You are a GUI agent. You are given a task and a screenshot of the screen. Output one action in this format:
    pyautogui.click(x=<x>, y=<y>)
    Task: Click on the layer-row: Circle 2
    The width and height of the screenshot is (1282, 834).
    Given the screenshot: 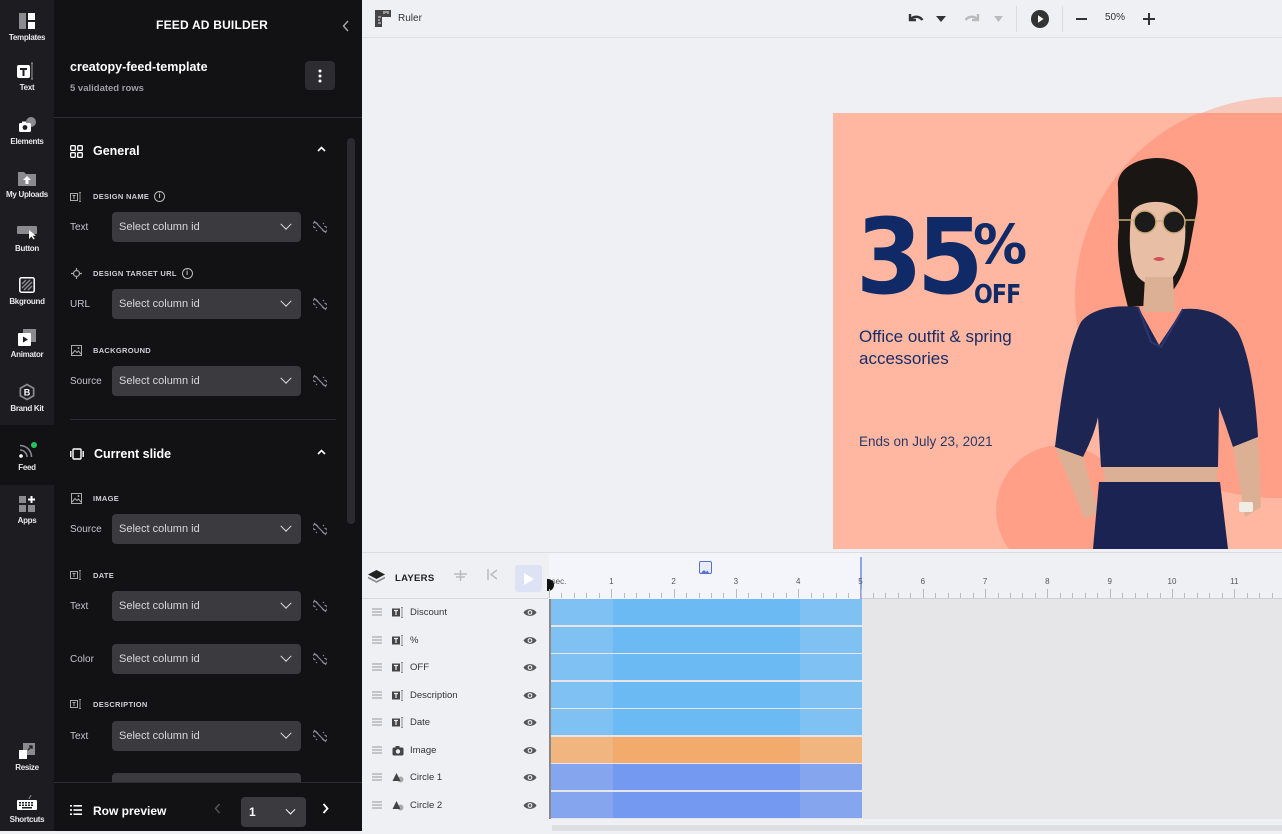 What is the action you would take?
    pyautogui.click(x=455, y=806)
    